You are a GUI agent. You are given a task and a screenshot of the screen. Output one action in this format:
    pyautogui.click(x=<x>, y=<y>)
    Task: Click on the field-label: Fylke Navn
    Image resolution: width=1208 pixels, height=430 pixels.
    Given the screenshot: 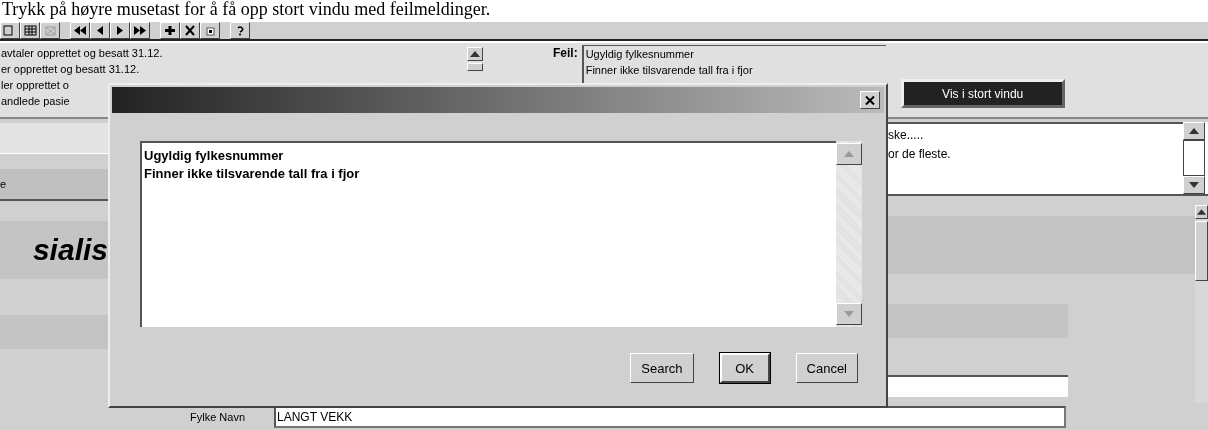 What is the action you would take?
    pyautogui.click(x=218, y=416)
    